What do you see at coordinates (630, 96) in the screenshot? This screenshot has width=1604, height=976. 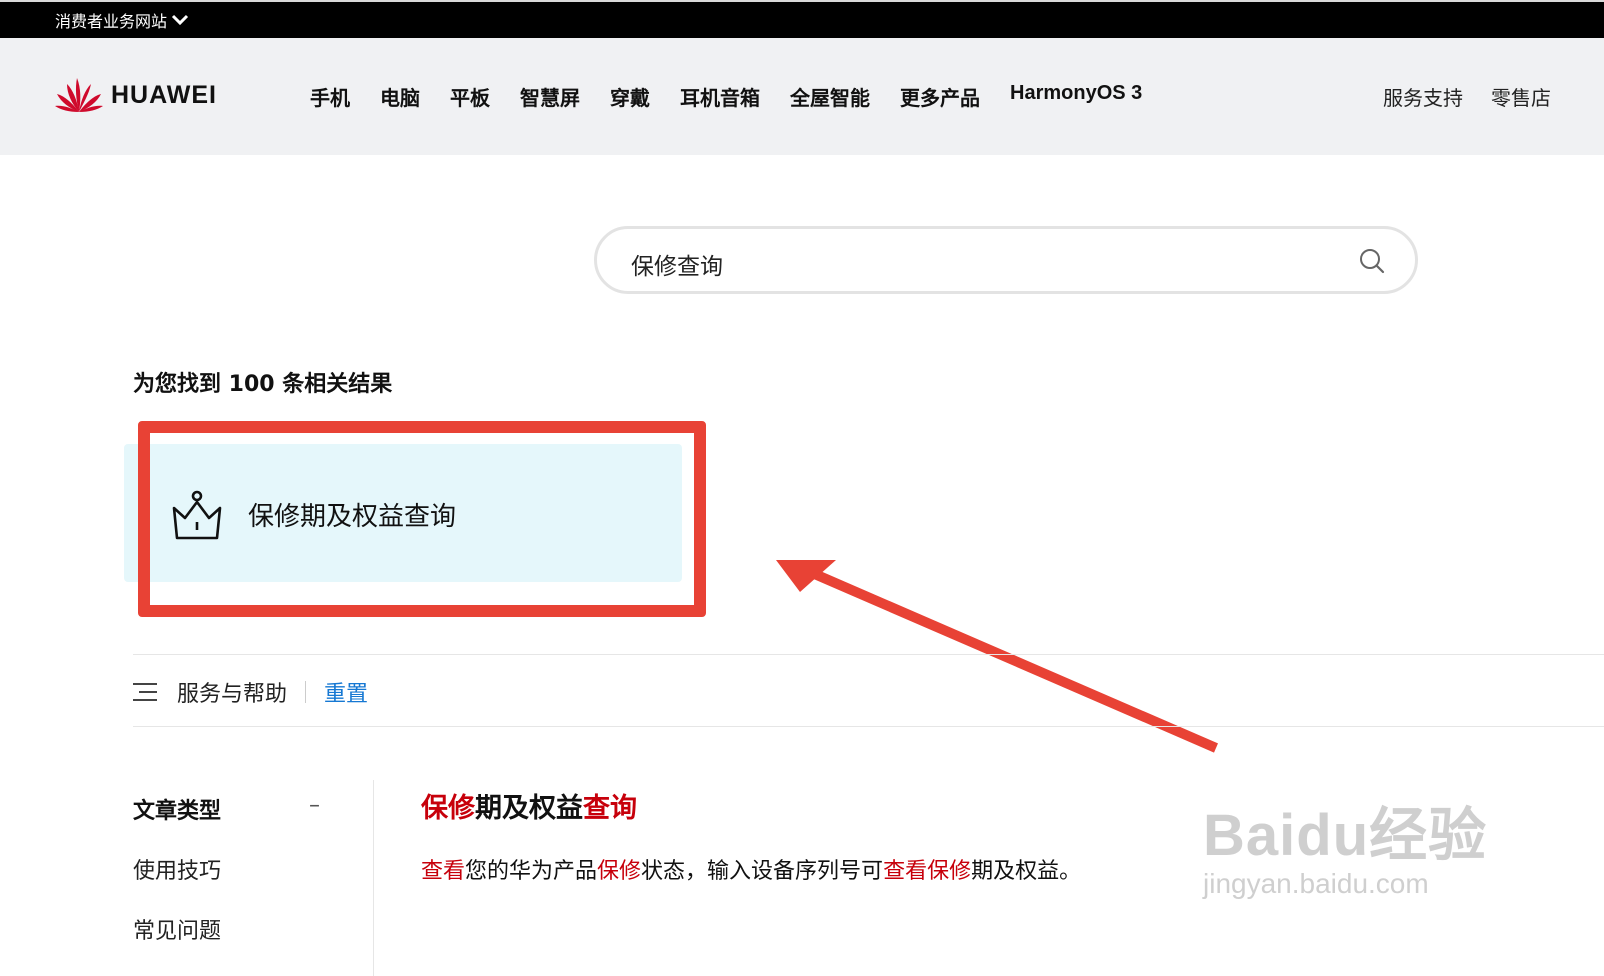 I see `nav-item-wearables: 穿戴` at bounding box center [630, 96].